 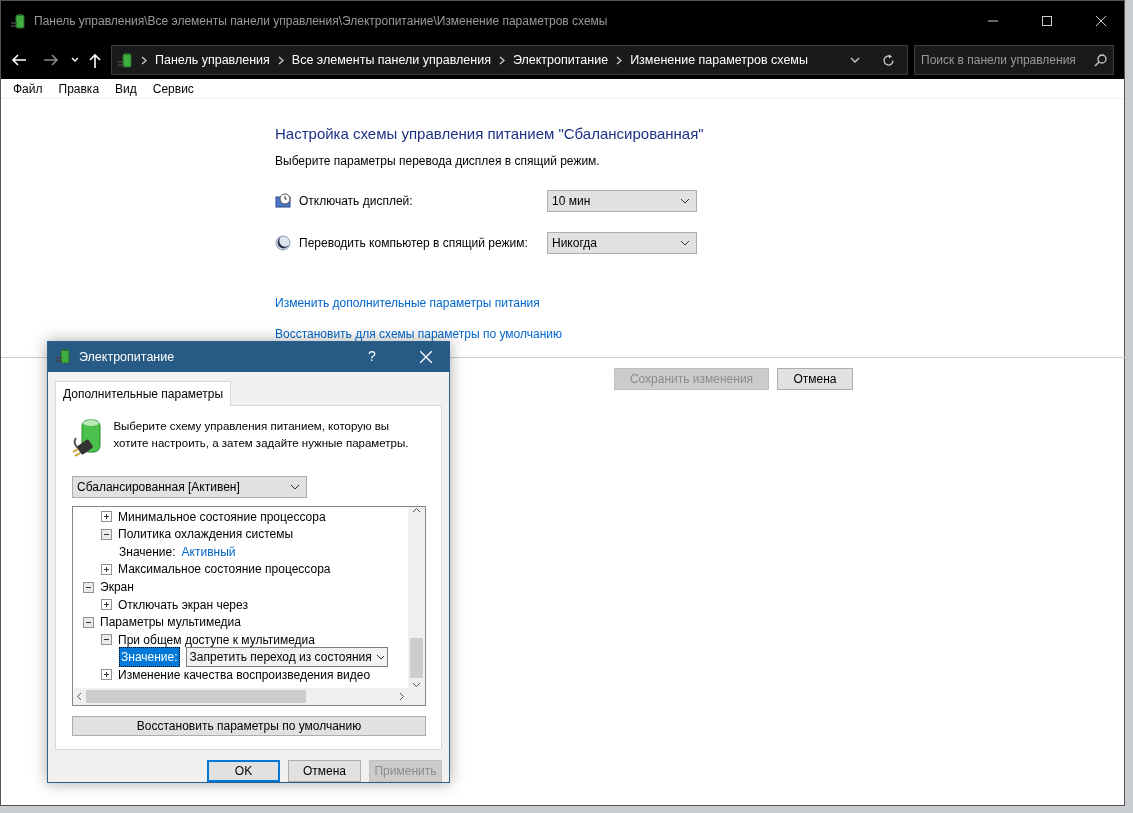 What do you see at coordinates (622, 200) in the screenshot?
I see `dropdown: 10 мин` at bounding box center [622, 200].